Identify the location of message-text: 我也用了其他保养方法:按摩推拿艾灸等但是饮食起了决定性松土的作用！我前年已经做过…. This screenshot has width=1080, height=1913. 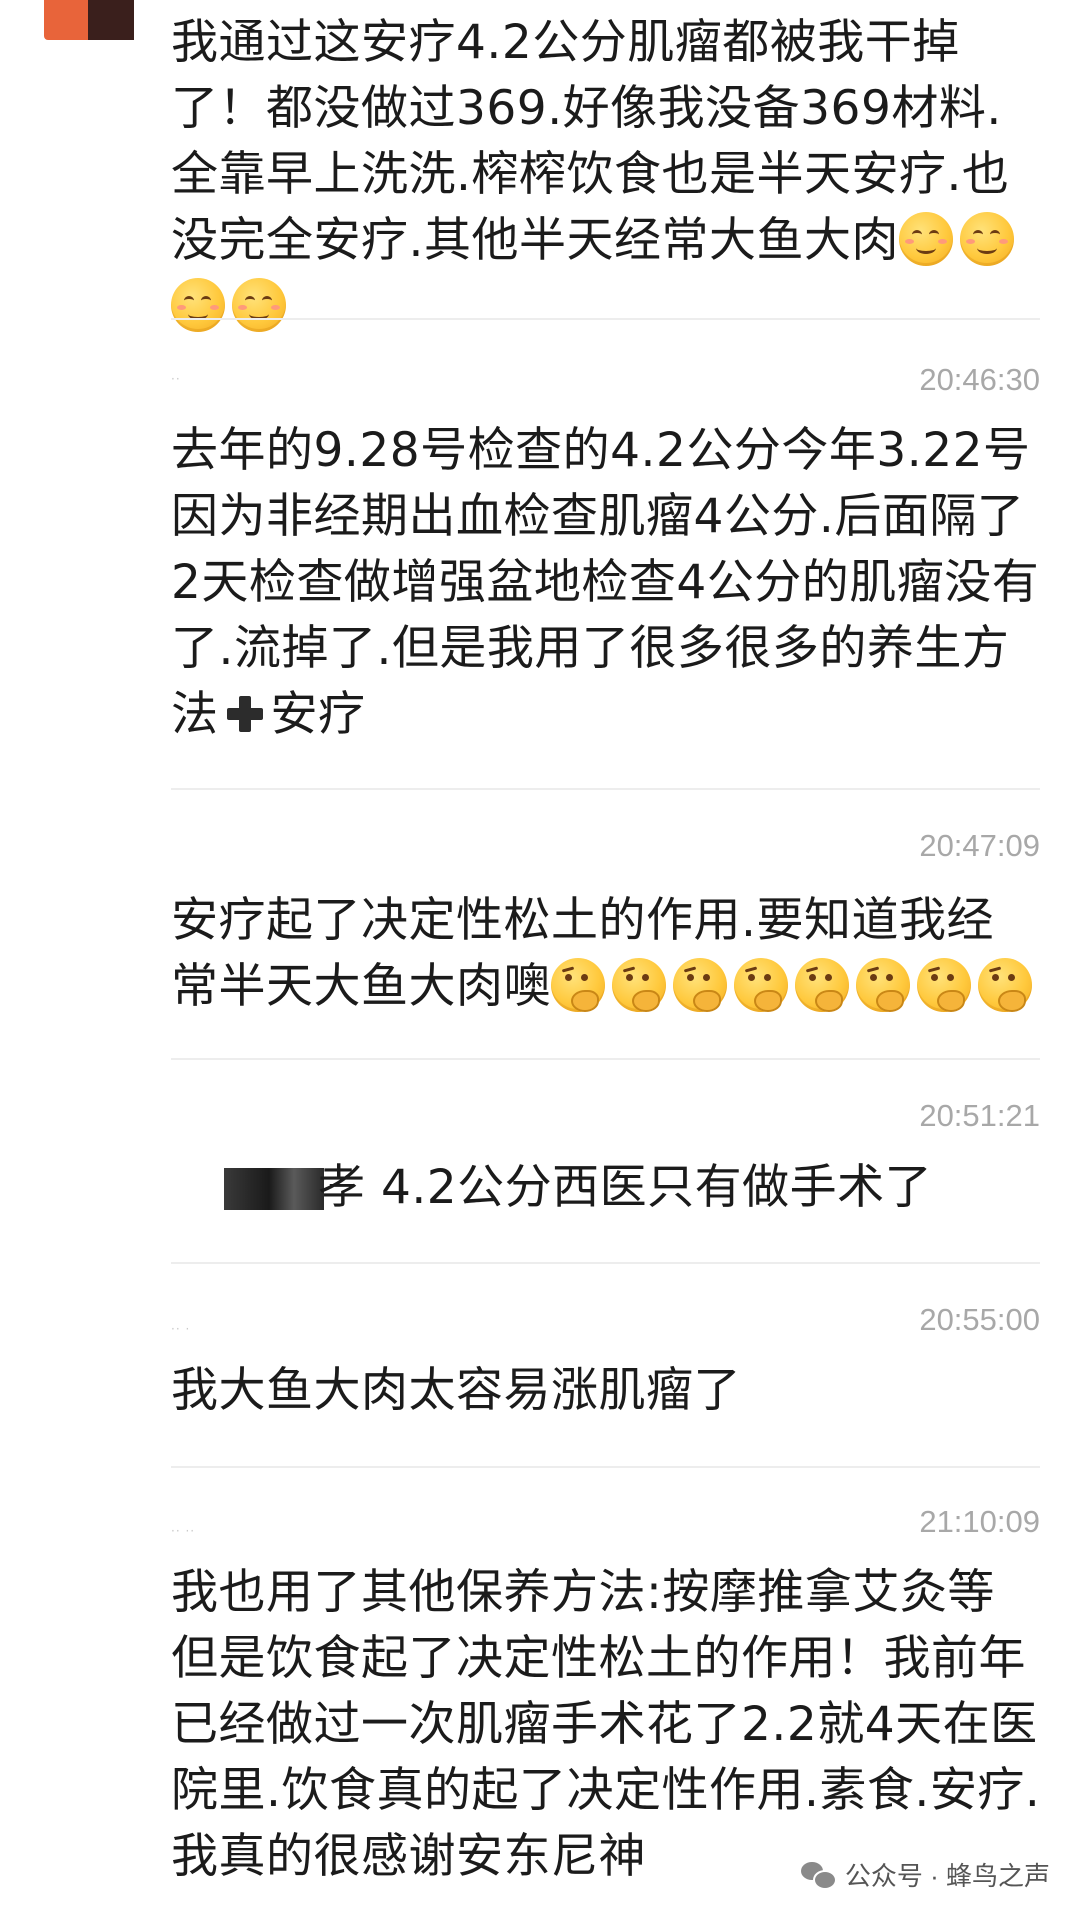
(606, 1724).